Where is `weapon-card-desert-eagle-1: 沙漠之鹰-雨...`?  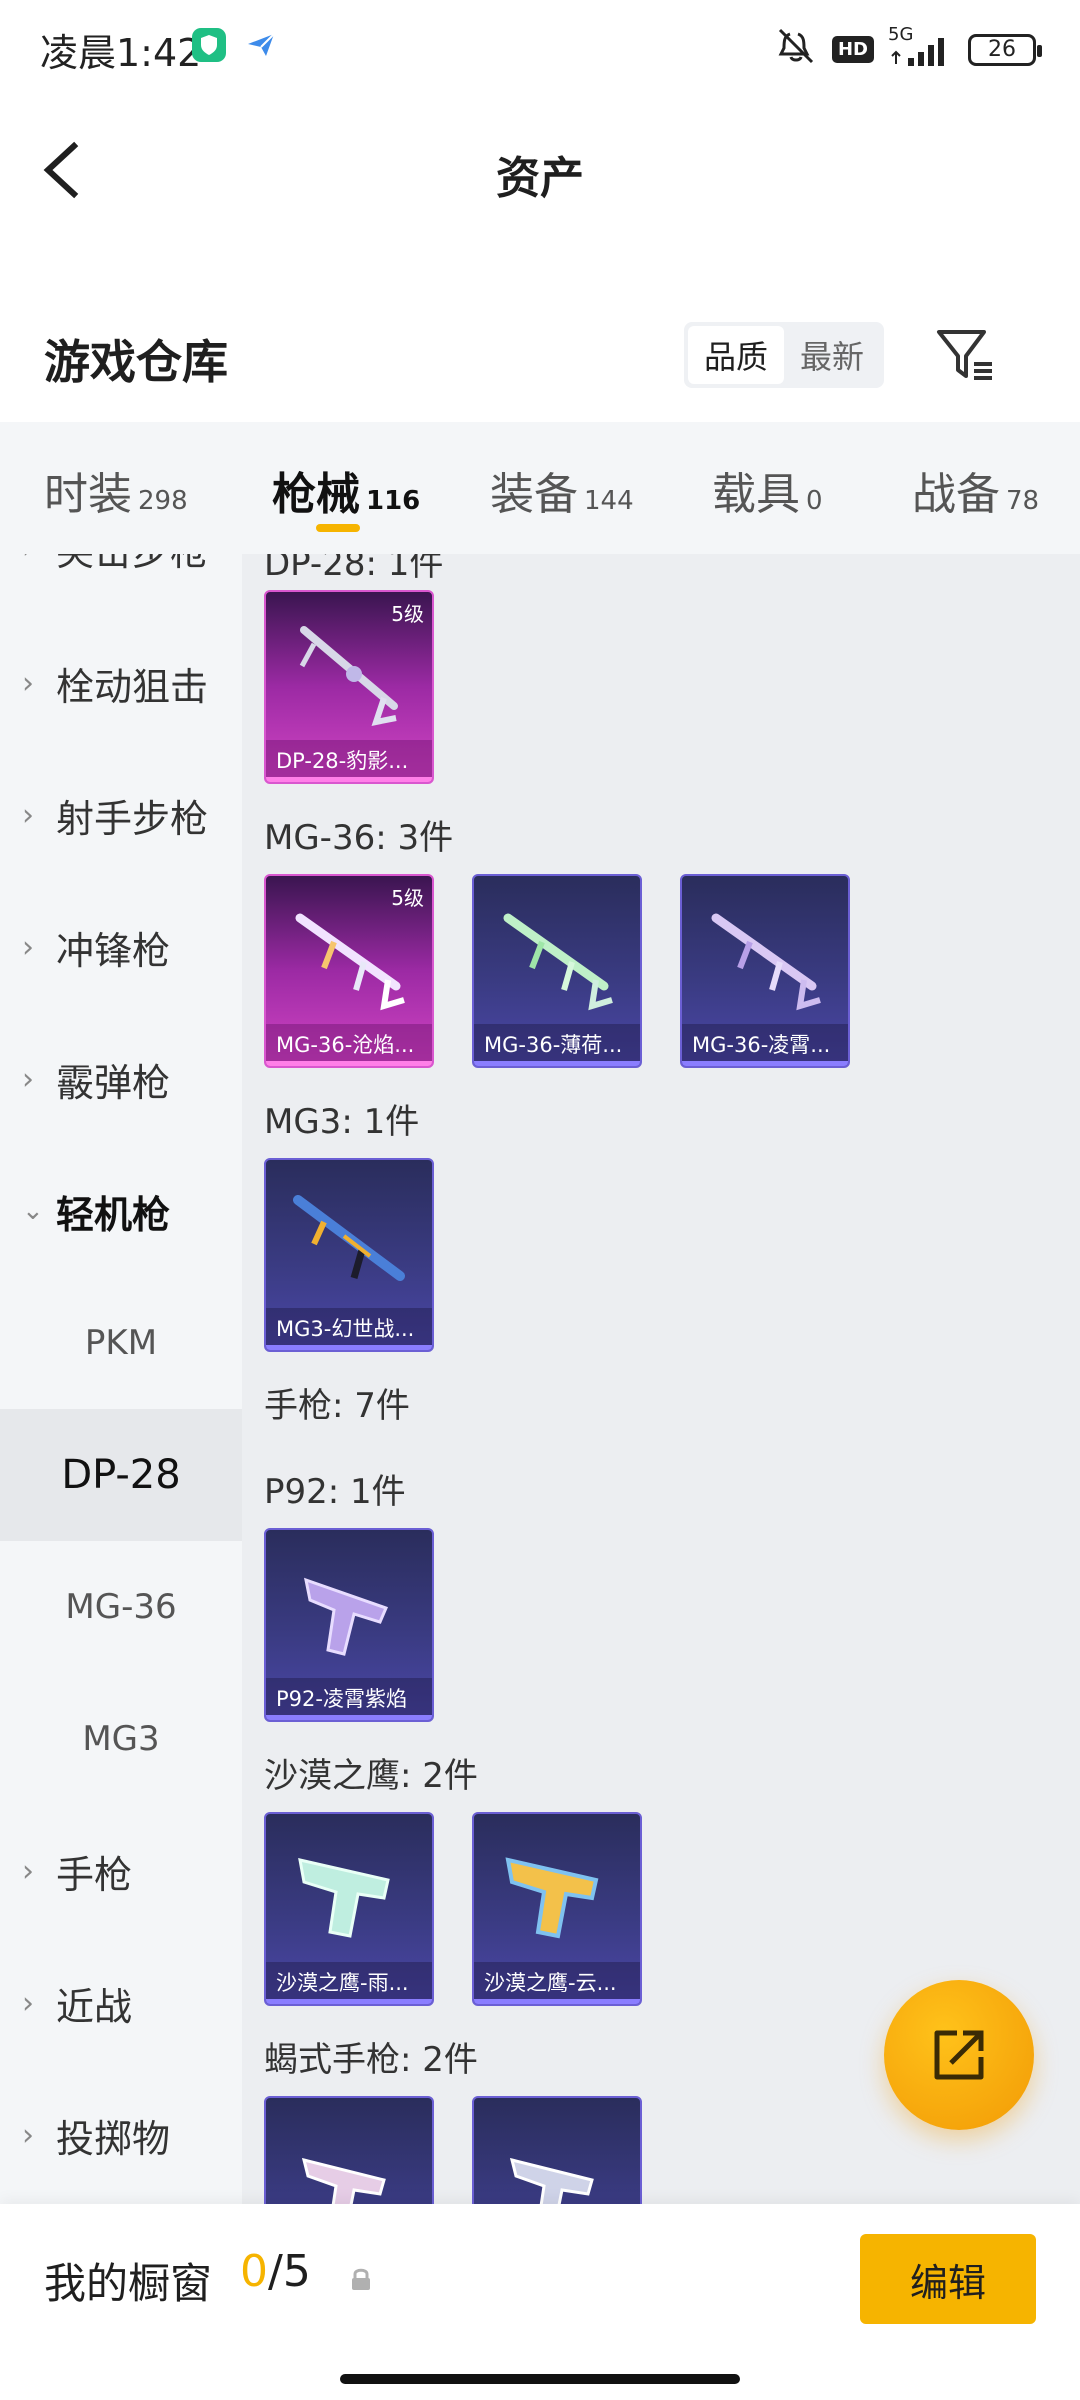 weapon-card-desert-eagle-1: 沙漠之鹰-雨... is located at coordinates (349, 1909).